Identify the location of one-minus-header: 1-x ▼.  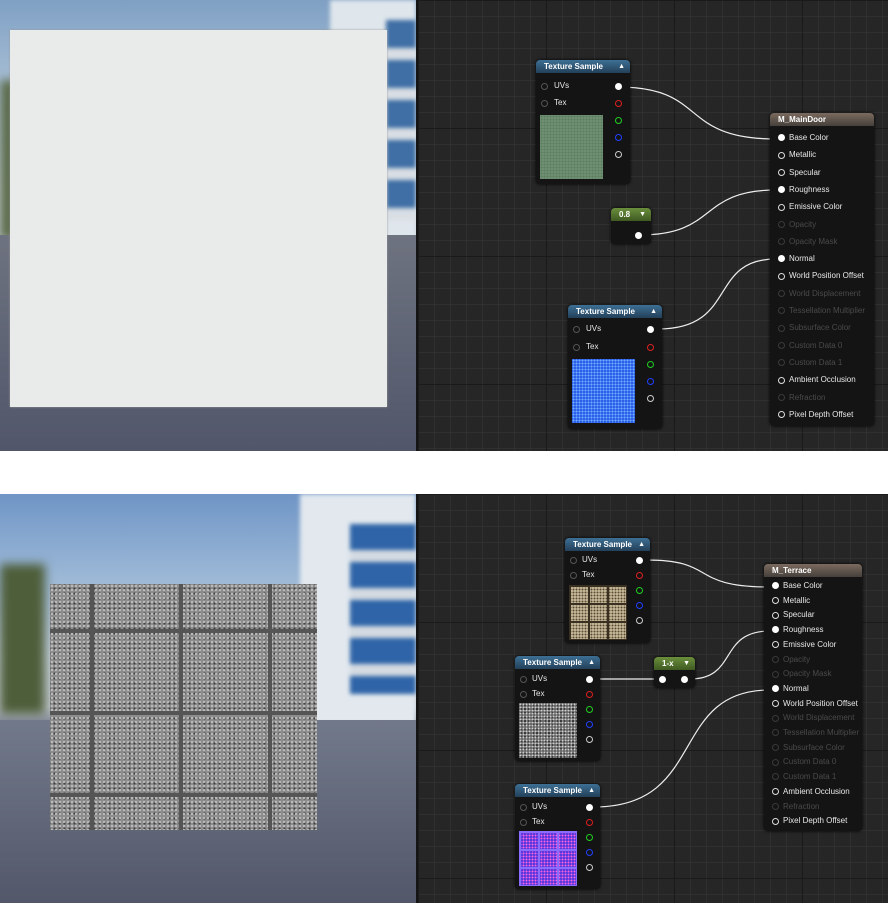
(674, 663).